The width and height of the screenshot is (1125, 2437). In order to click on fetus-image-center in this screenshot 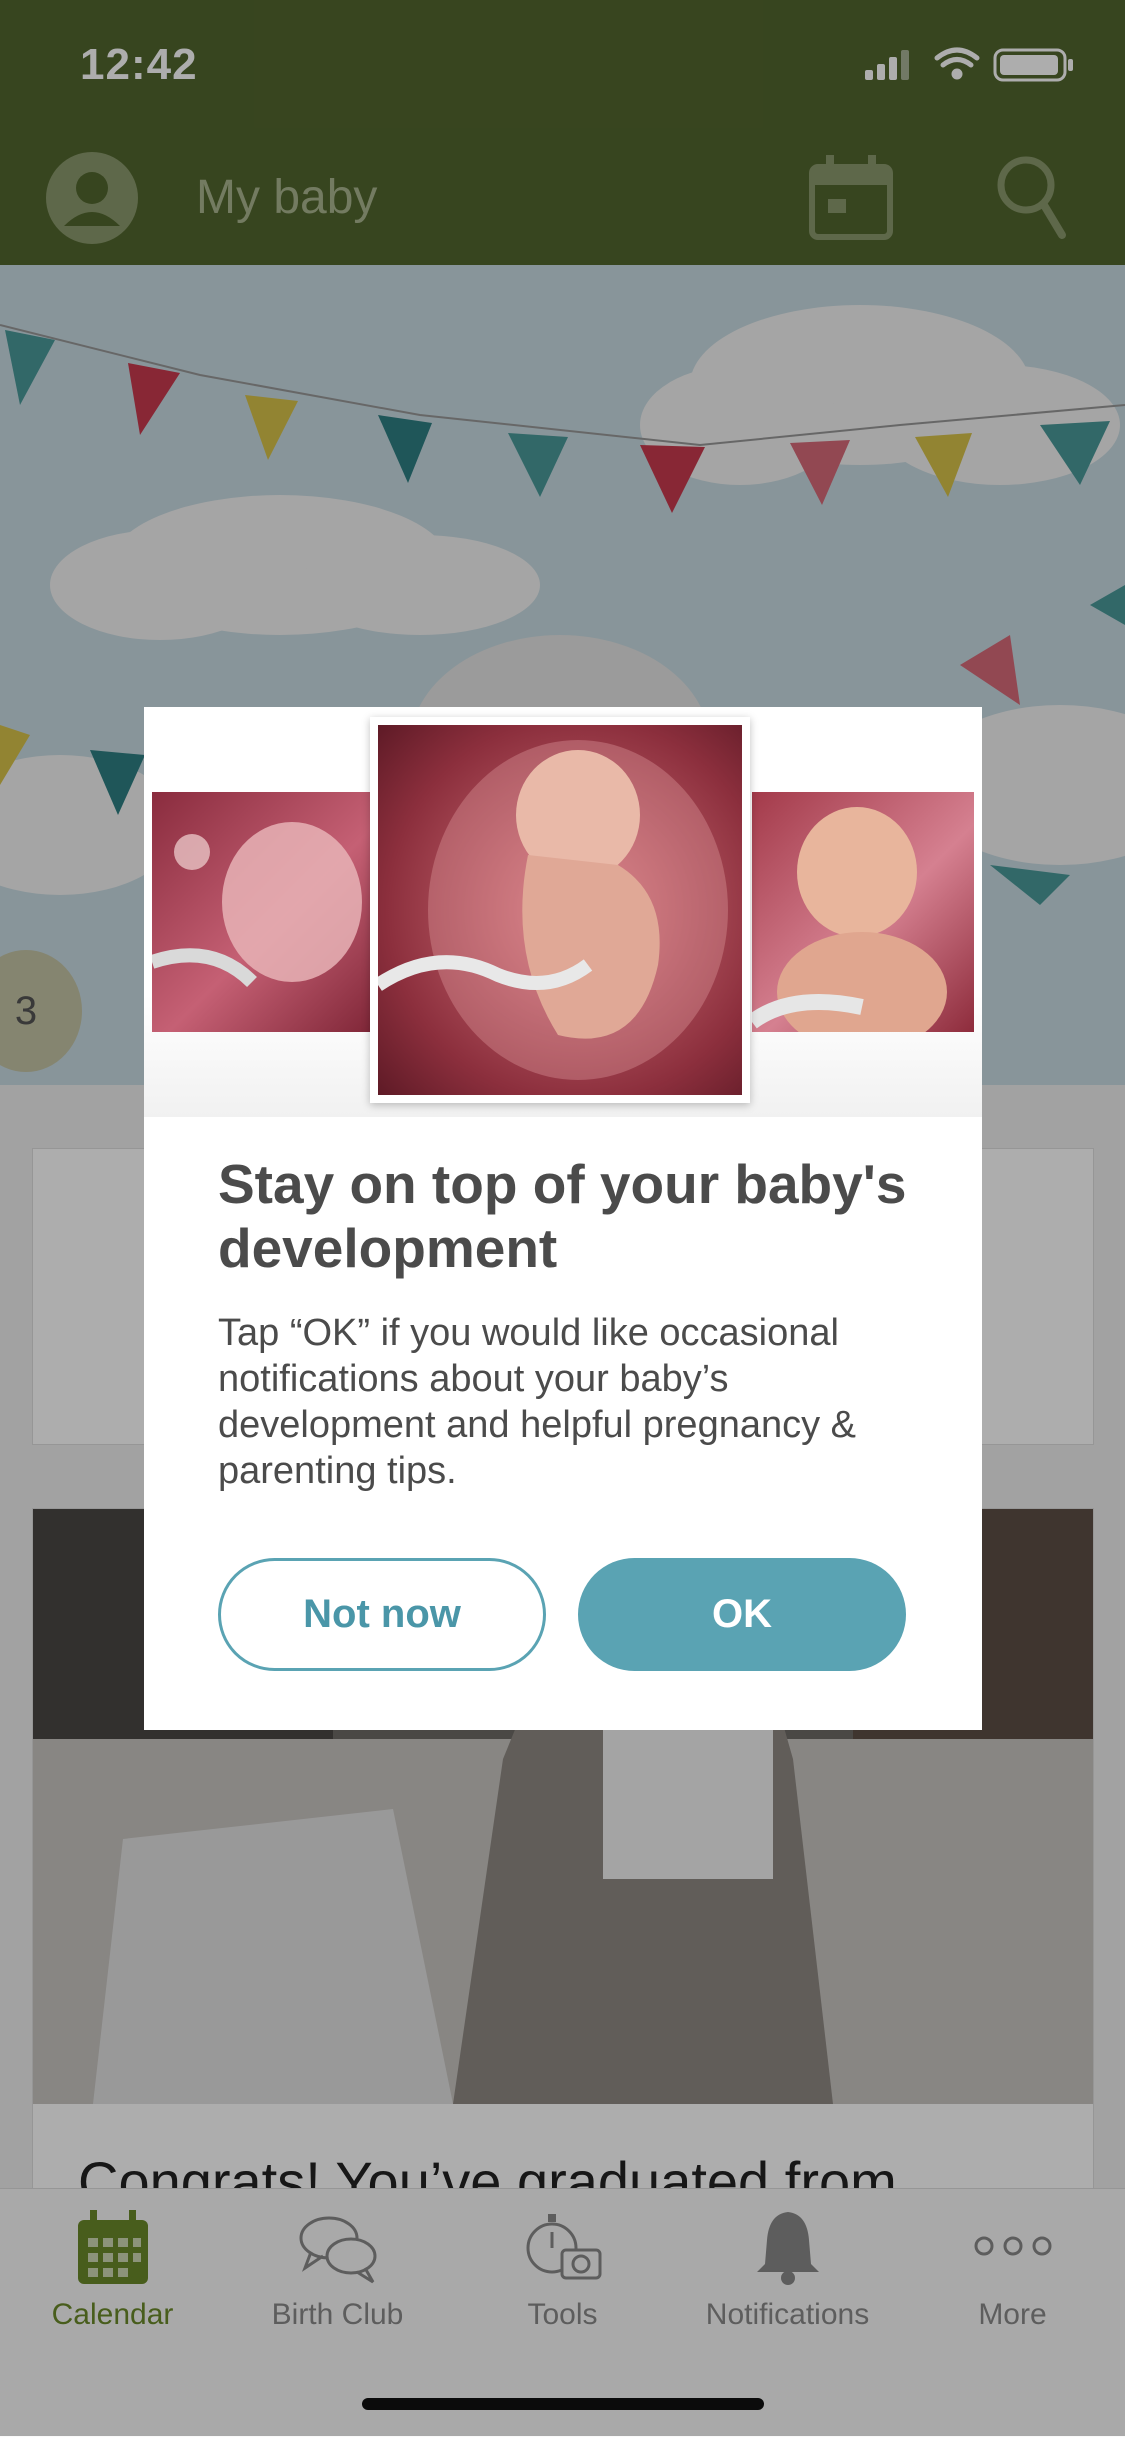, I will do `click(560, 910)`.